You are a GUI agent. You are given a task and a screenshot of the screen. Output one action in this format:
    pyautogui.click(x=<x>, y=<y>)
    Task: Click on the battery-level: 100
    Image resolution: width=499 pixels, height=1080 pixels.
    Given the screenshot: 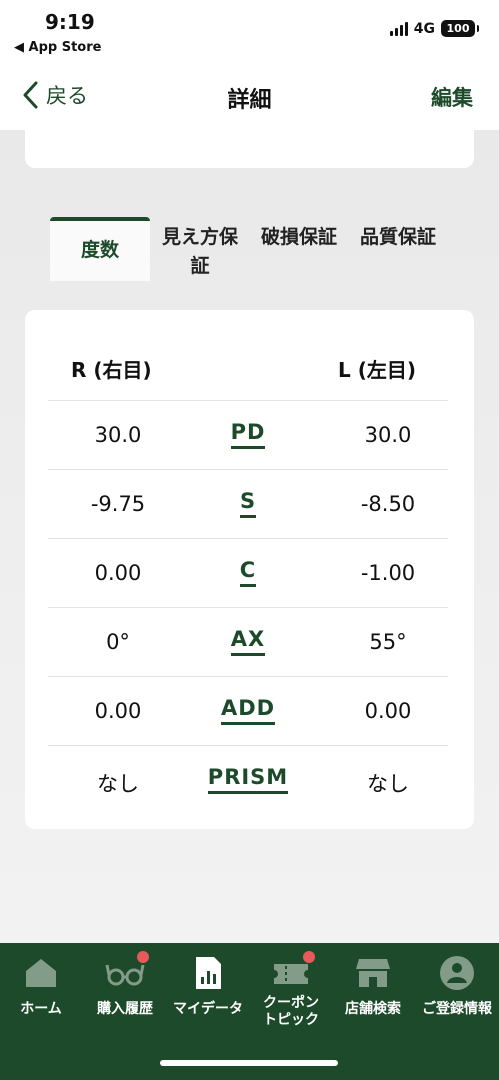 What is the action you would take?
    pyautogui.click(x=458, y=28)
    